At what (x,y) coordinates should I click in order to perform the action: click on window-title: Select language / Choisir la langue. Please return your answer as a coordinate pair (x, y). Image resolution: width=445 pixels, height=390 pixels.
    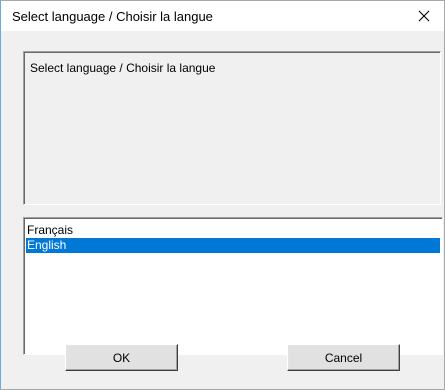
    Looking at the image, I should click on (112, 16).